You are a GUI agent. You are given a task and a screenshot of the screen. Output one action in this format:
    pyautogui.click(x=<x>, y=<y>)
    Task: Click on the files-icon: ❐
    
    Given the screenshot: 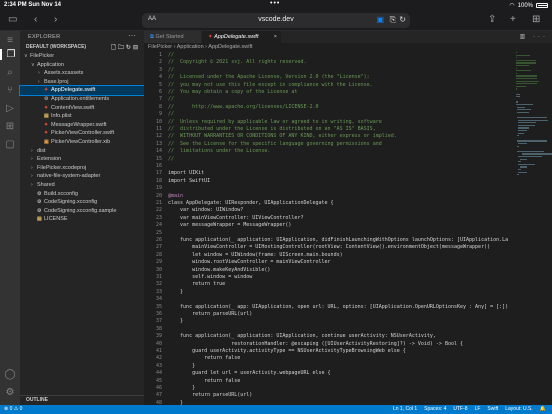 What is the action you would take?
    pyautogui.click(x=10, y=54)
    